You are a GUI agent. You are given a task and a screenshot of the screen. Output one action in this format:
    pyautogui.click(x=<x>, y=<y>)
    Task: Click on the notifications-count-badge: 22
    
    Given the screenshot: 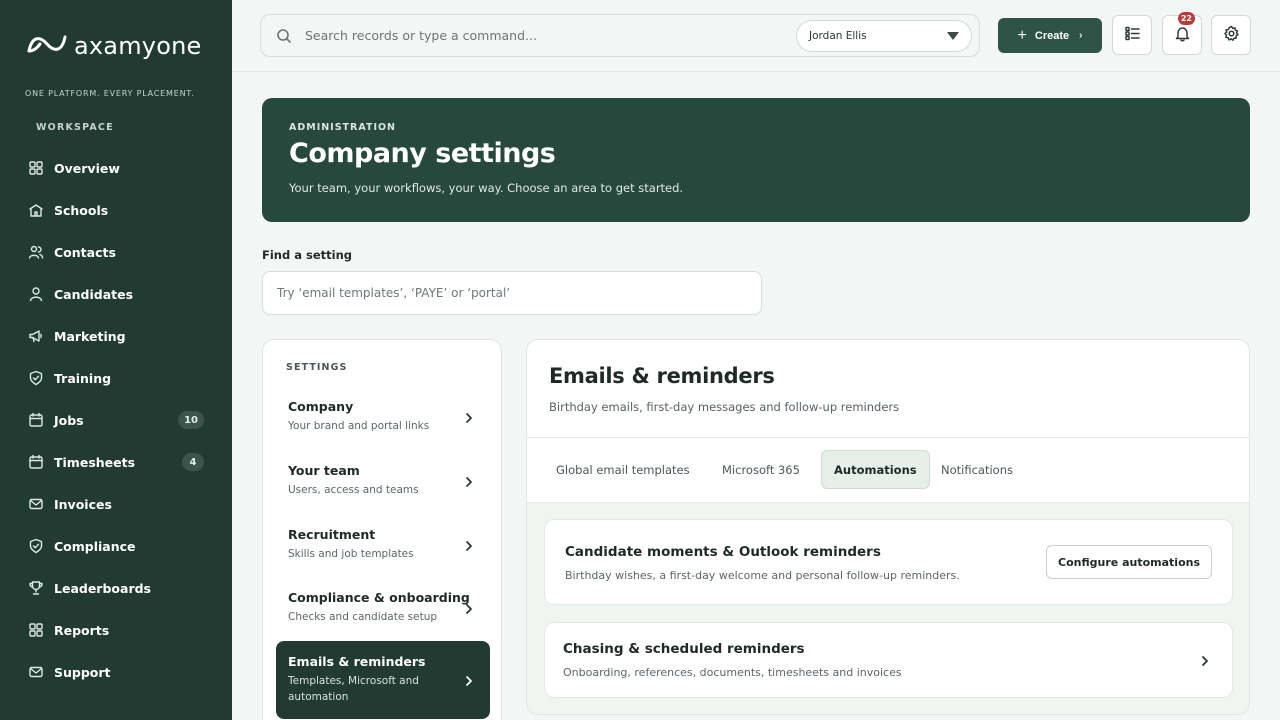 What is the action you would take?
    pyautogui.click(x=1186, y=18)
    